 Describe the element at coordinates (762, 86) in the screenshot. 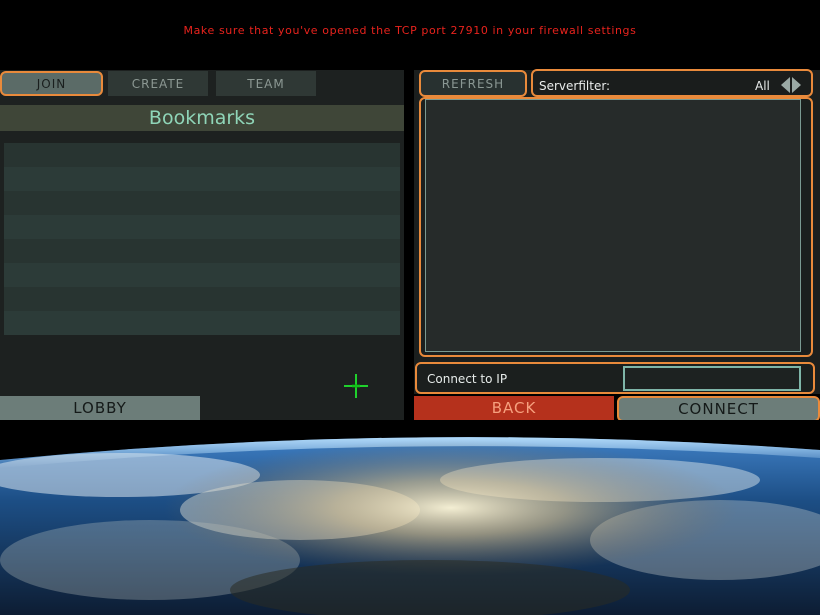

I see `serverfilter-value: All` at that location.